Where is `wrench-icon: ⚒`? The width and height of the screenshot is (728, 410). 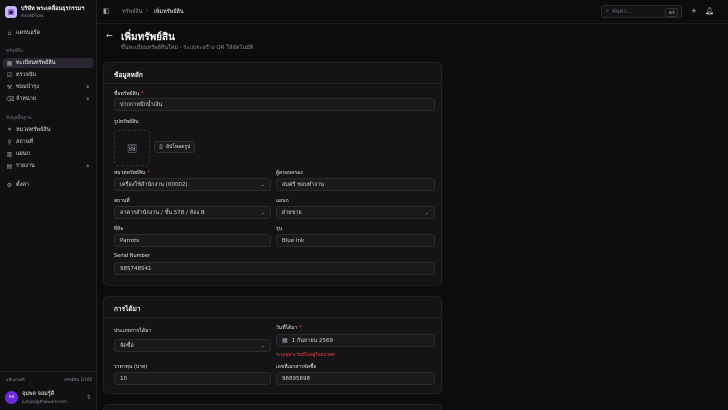 wrench-icon: ⚒ is located at coordinates (9, 87).